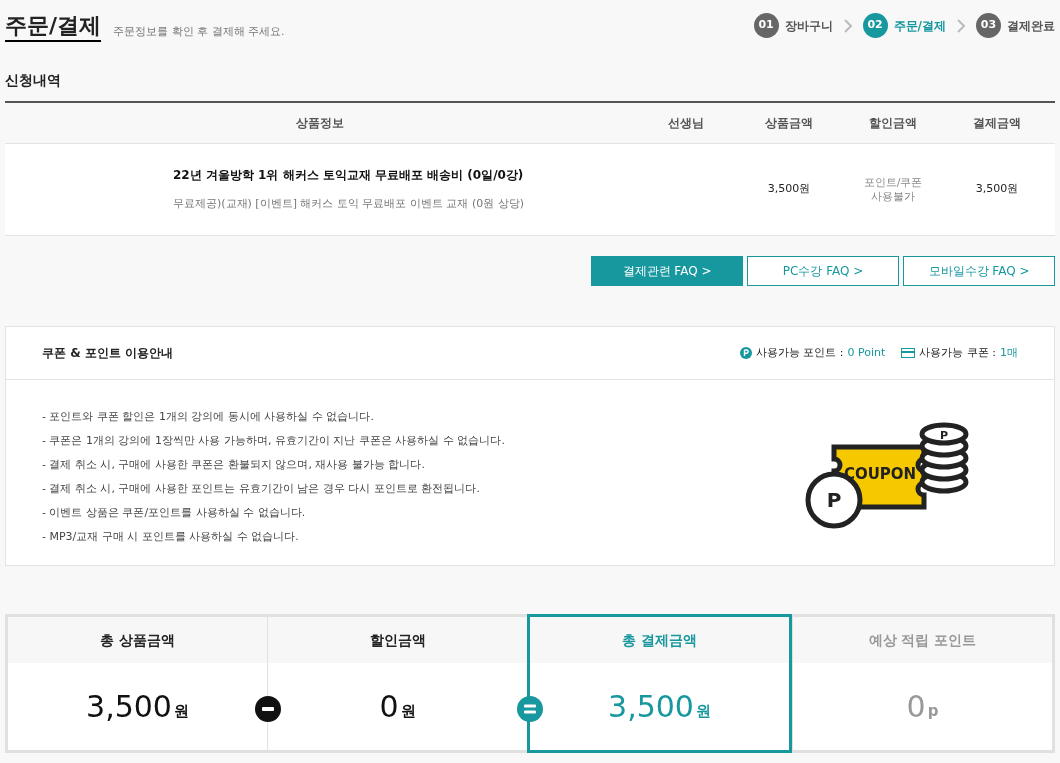 The height and width of the screenshot is (763, 1060). Describe the element at coordinates (171, 537) in the screenshot. I see `notice-text: - MP3/교재 구매 시 포인트를 사용하실 수 없습니다.` at that location.